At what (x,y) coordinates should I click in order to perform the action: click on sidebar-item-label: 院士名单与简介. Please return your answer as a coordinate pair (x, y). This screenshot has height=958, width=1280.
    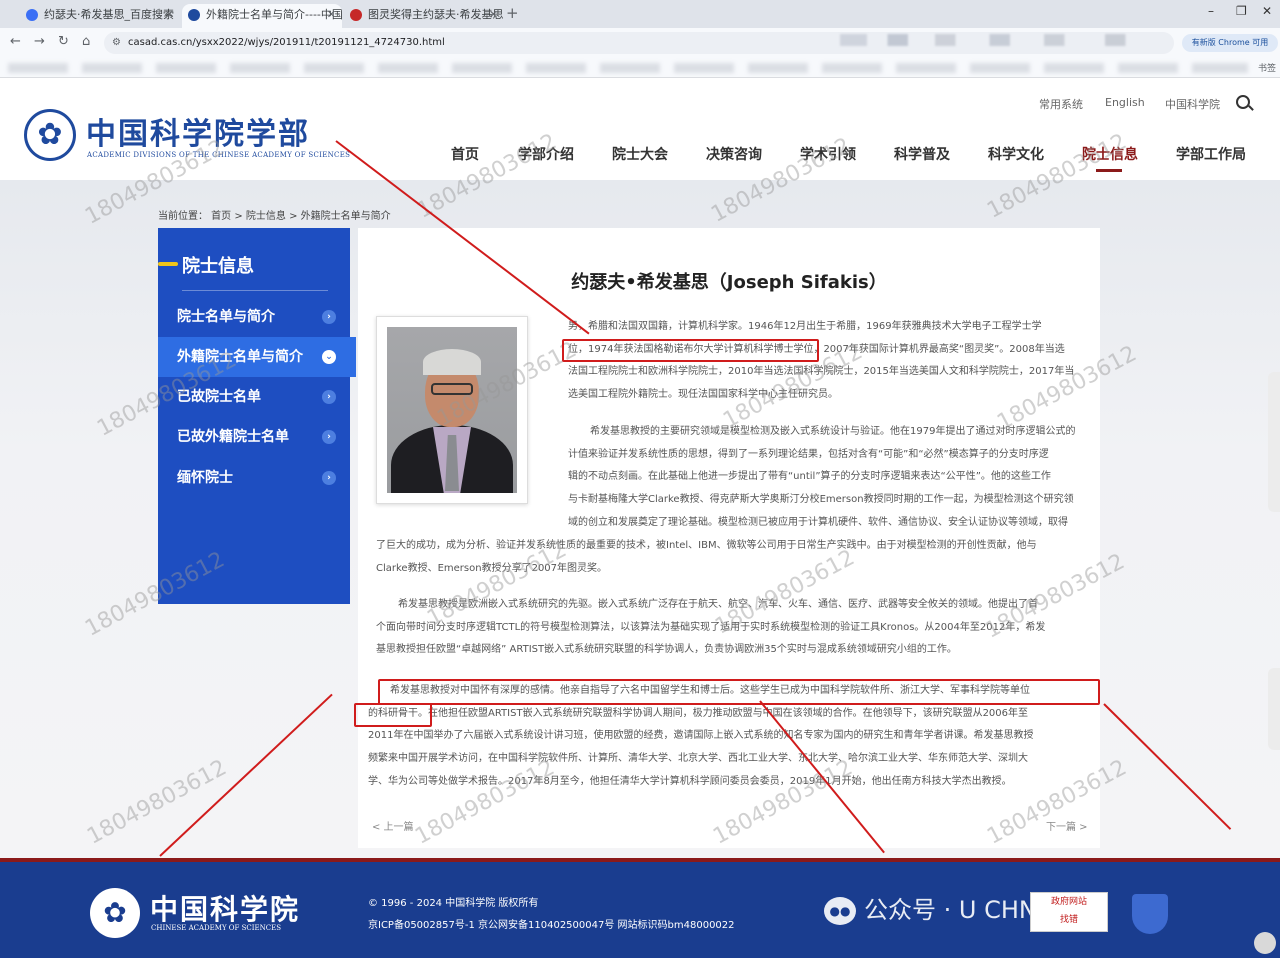
    Looking at the image, I should click on (226, 317).